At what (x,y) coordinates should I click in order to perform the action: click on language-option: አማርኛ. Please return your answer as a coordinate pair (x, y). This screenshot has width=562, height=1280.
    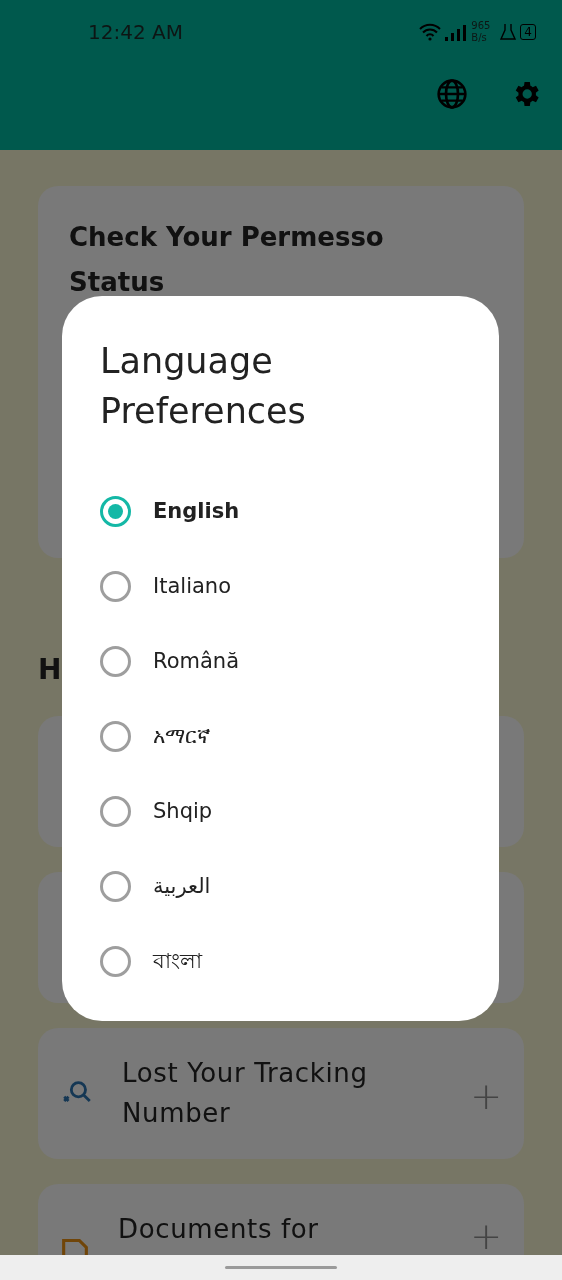
    Looking at the image, I should click on (289, 736).